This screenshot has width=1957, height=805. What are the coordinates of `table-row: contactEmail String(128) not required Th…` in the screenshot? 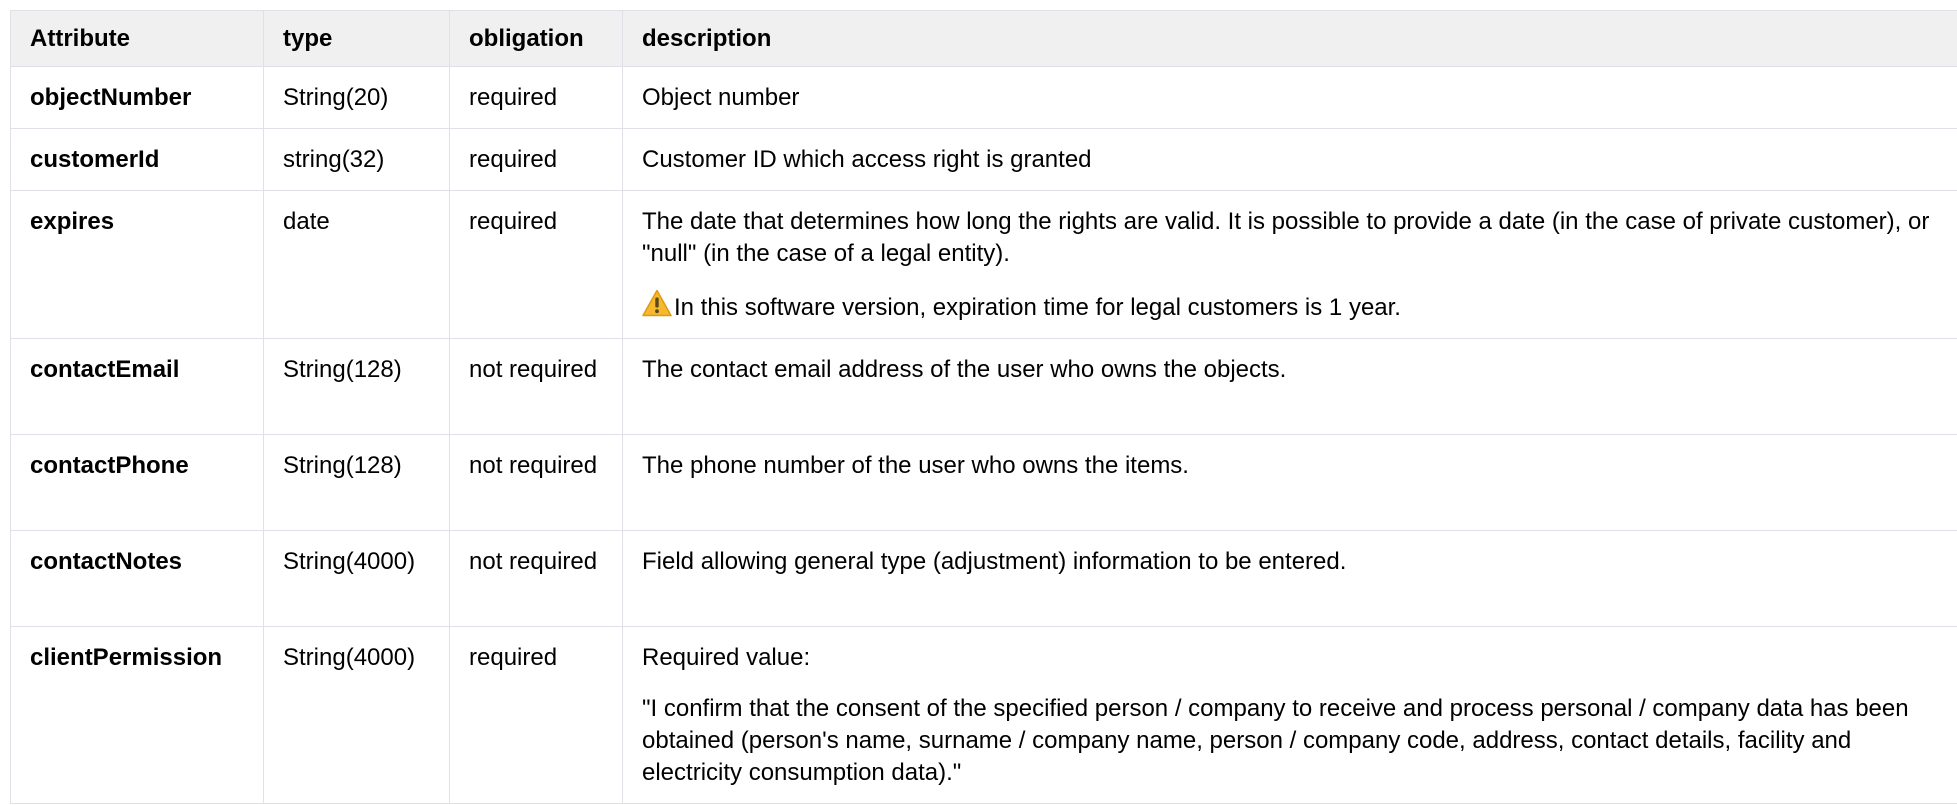 It's located at (983, 386).